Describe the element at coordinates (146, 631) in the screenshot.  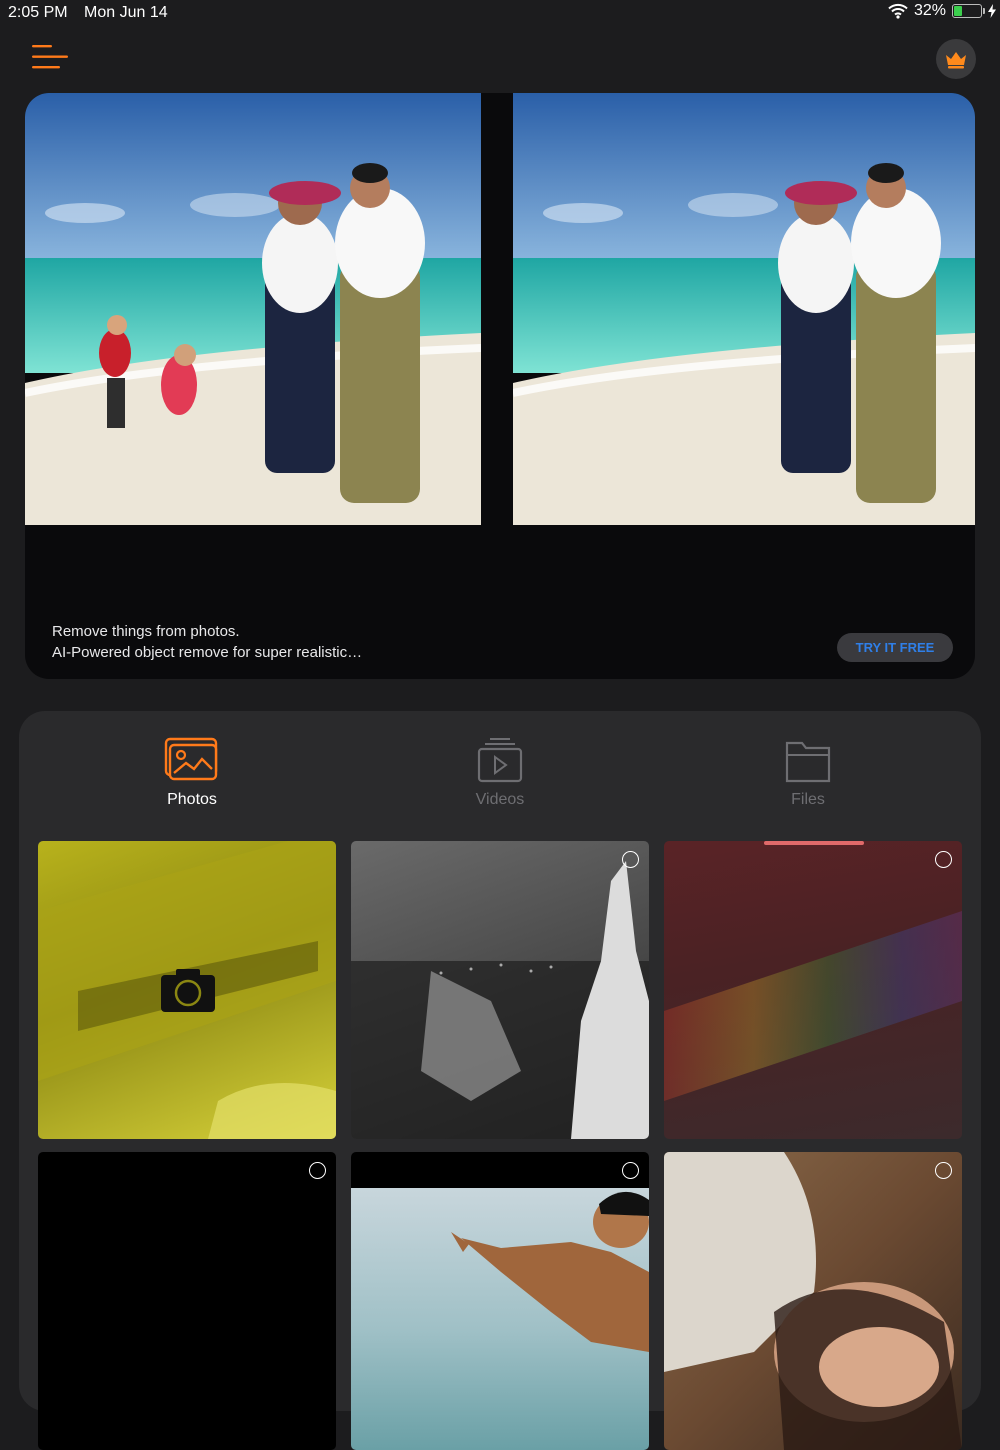
I see `hero-line-1: Remove things from photos.` at that location.